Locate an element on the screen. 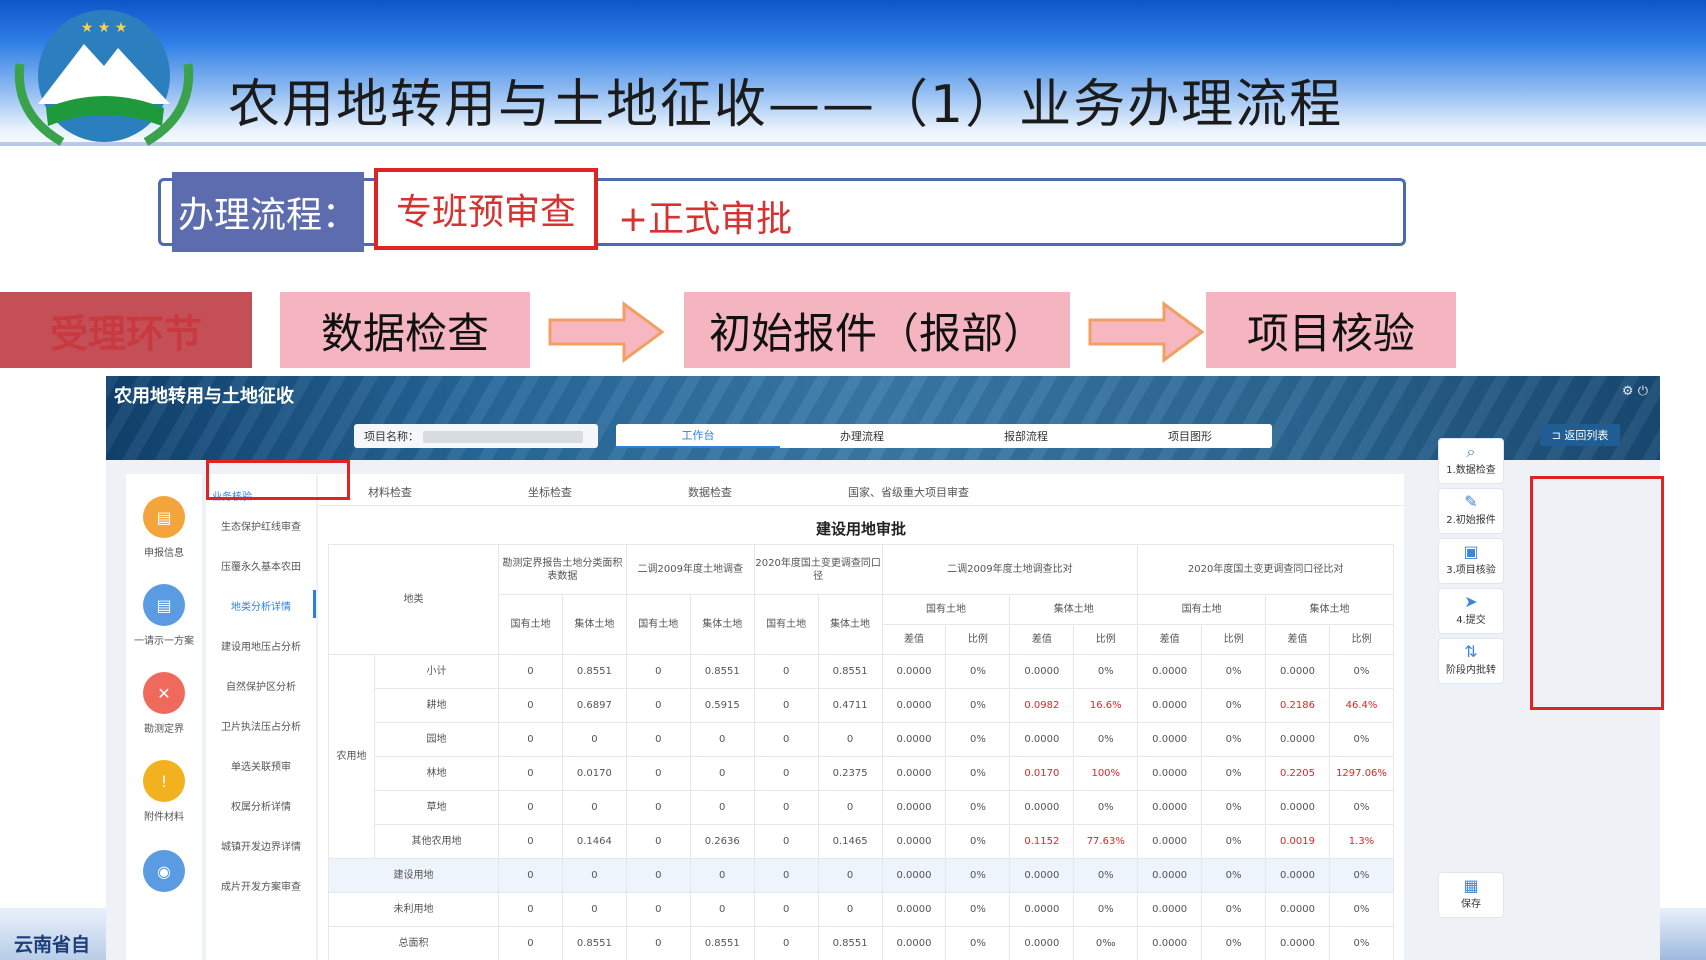 Image resolution: width=1706 pixels, height=960 pixels. rail-label: 4.提交 is located at coordinates (1471, 620).